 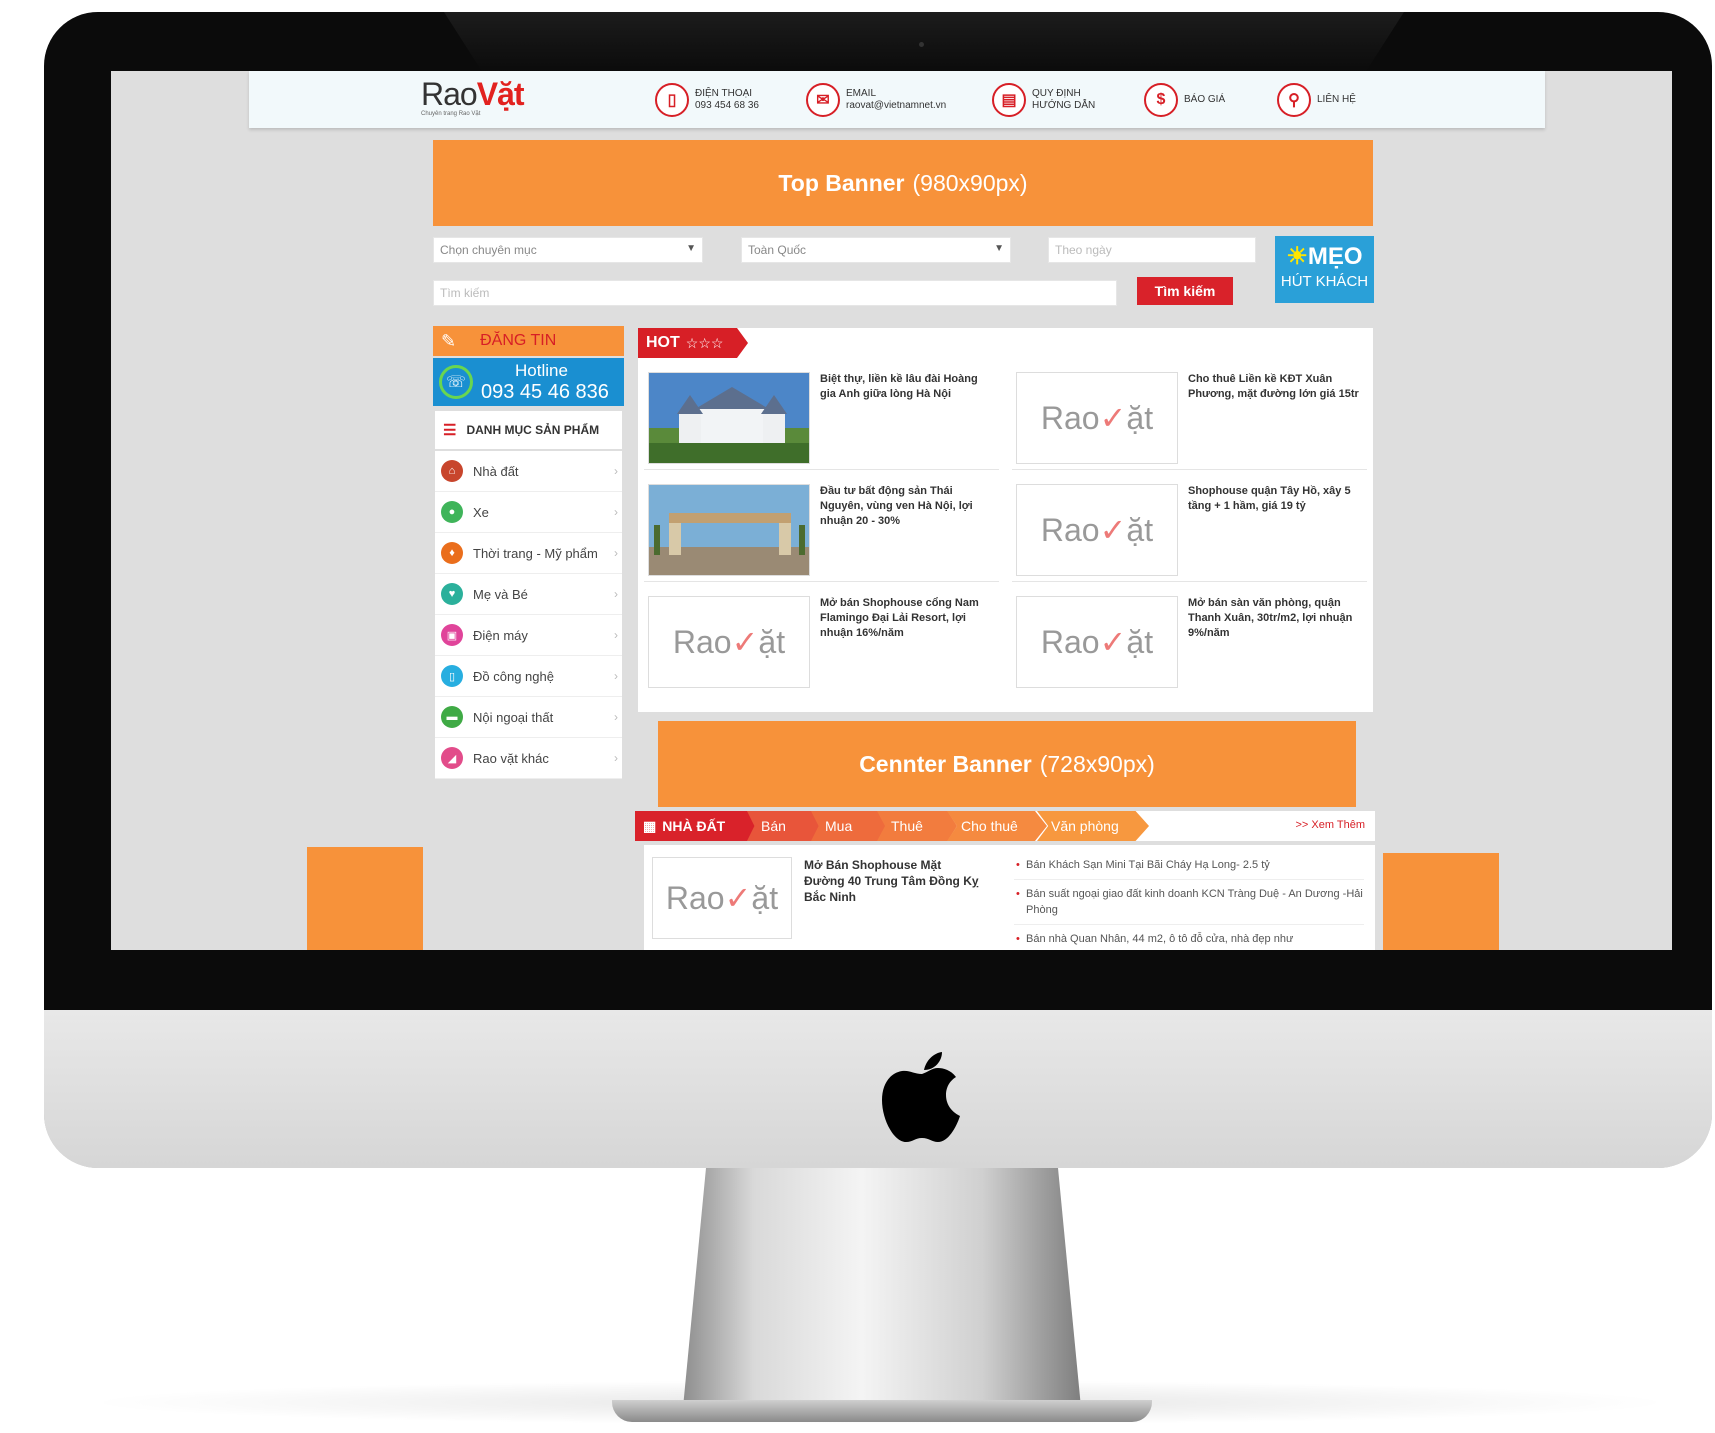 I want to click on banner-title: Top Banner, so click(x=841, y=182).